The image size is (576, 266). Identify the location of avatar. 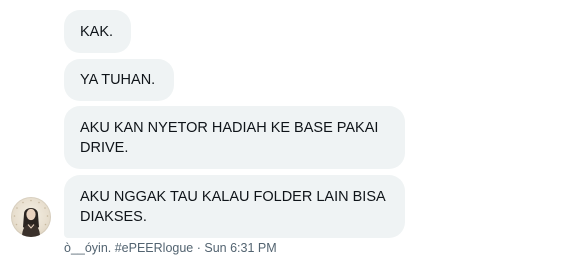
(31, 217).